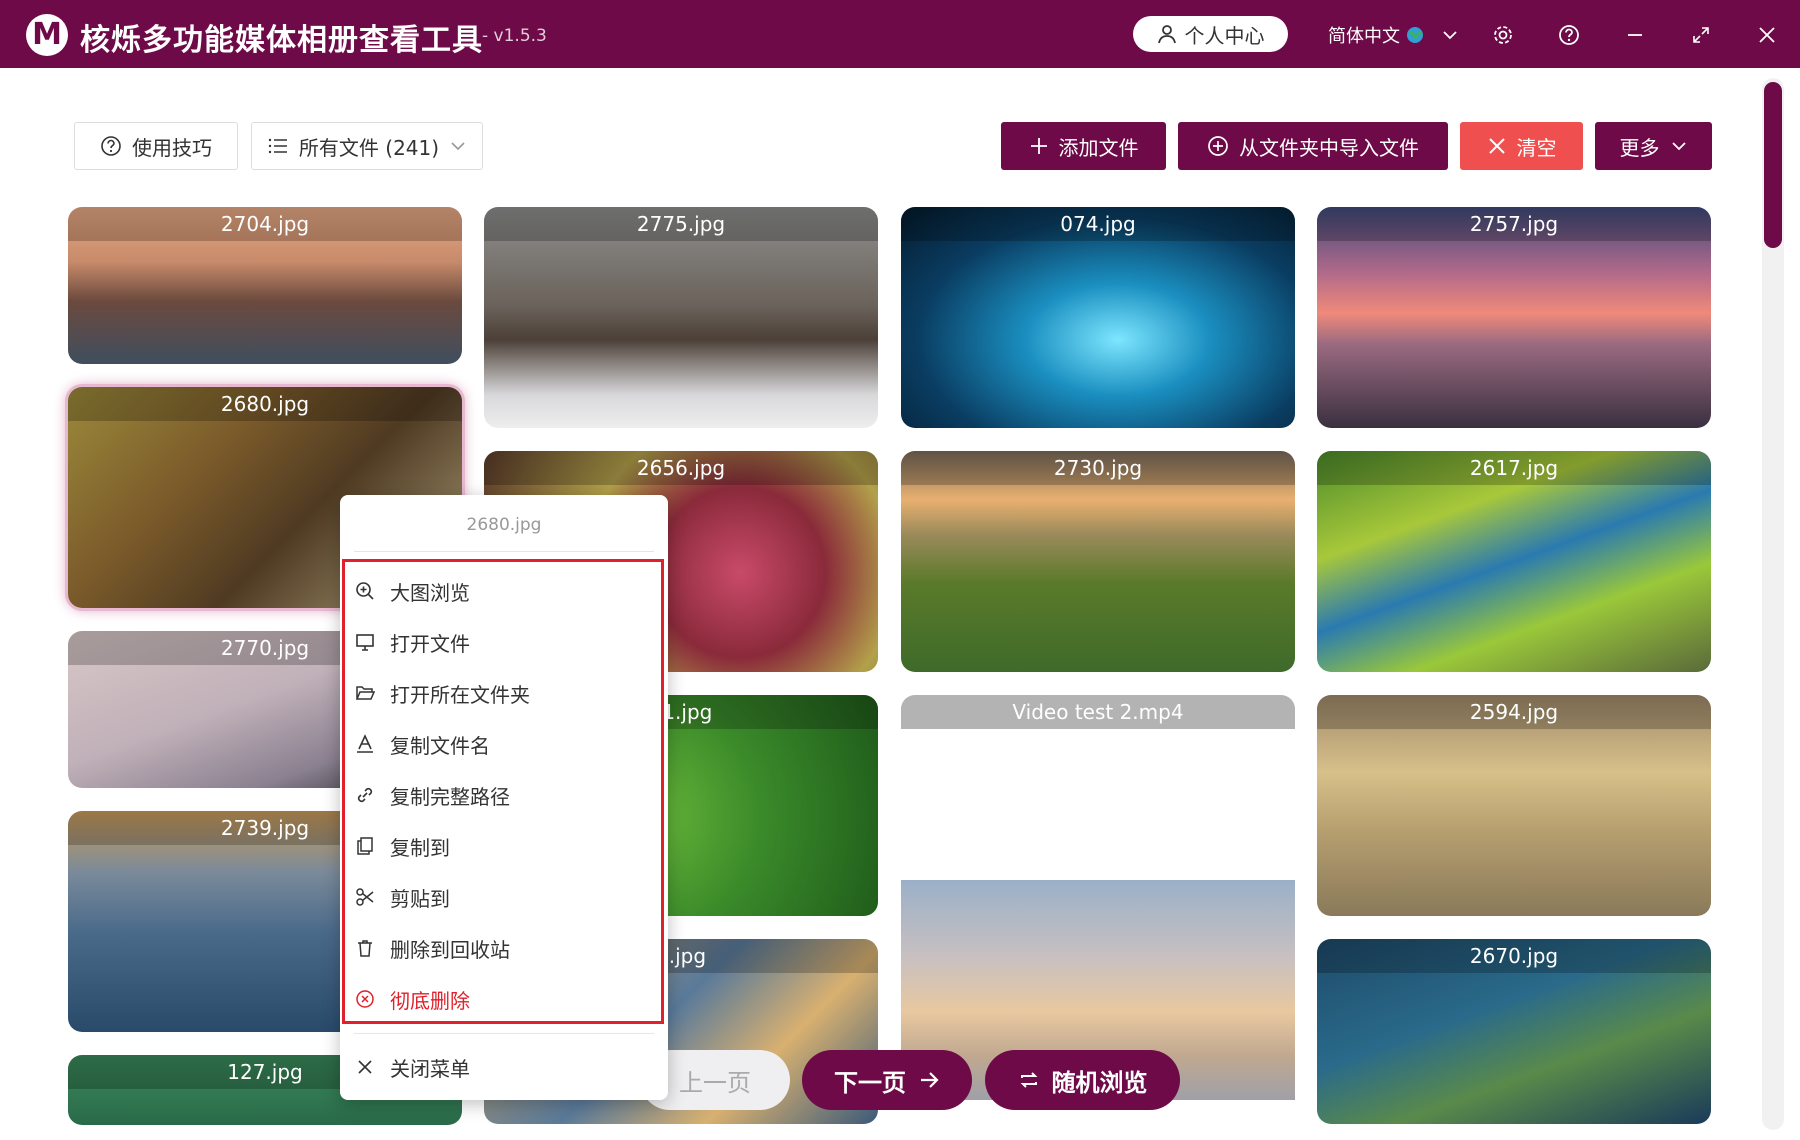 The height and width of the screenshot is (1140, 1800). I want to click on minimize-icon, so click(1635, 35).